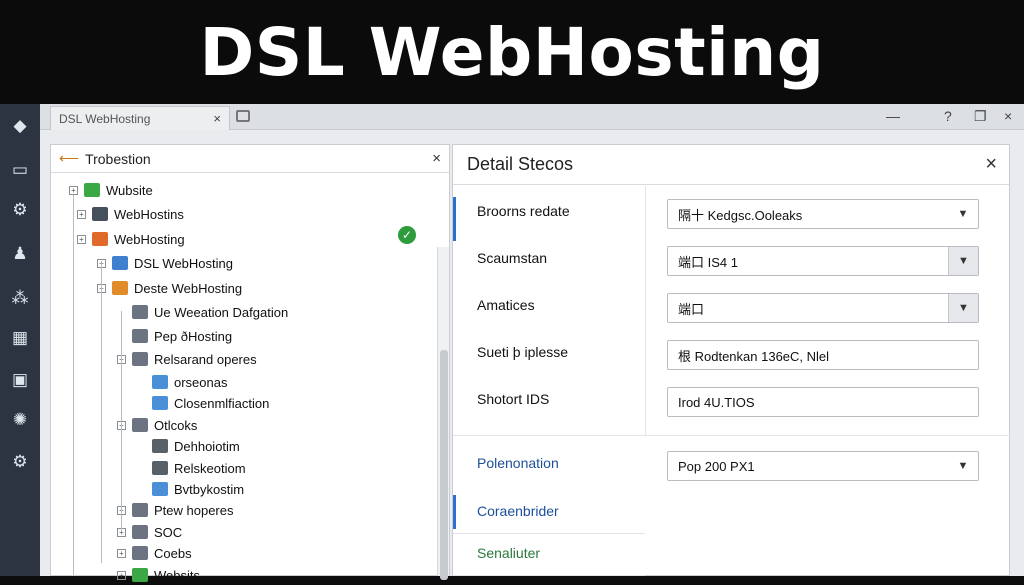 This screenshot has height=585, width=1024. Describe the element at coordinates (532, 117) in the screenshot. I see `tab-strip: DSL WebHosting × — ? ❐ ×` at that location.